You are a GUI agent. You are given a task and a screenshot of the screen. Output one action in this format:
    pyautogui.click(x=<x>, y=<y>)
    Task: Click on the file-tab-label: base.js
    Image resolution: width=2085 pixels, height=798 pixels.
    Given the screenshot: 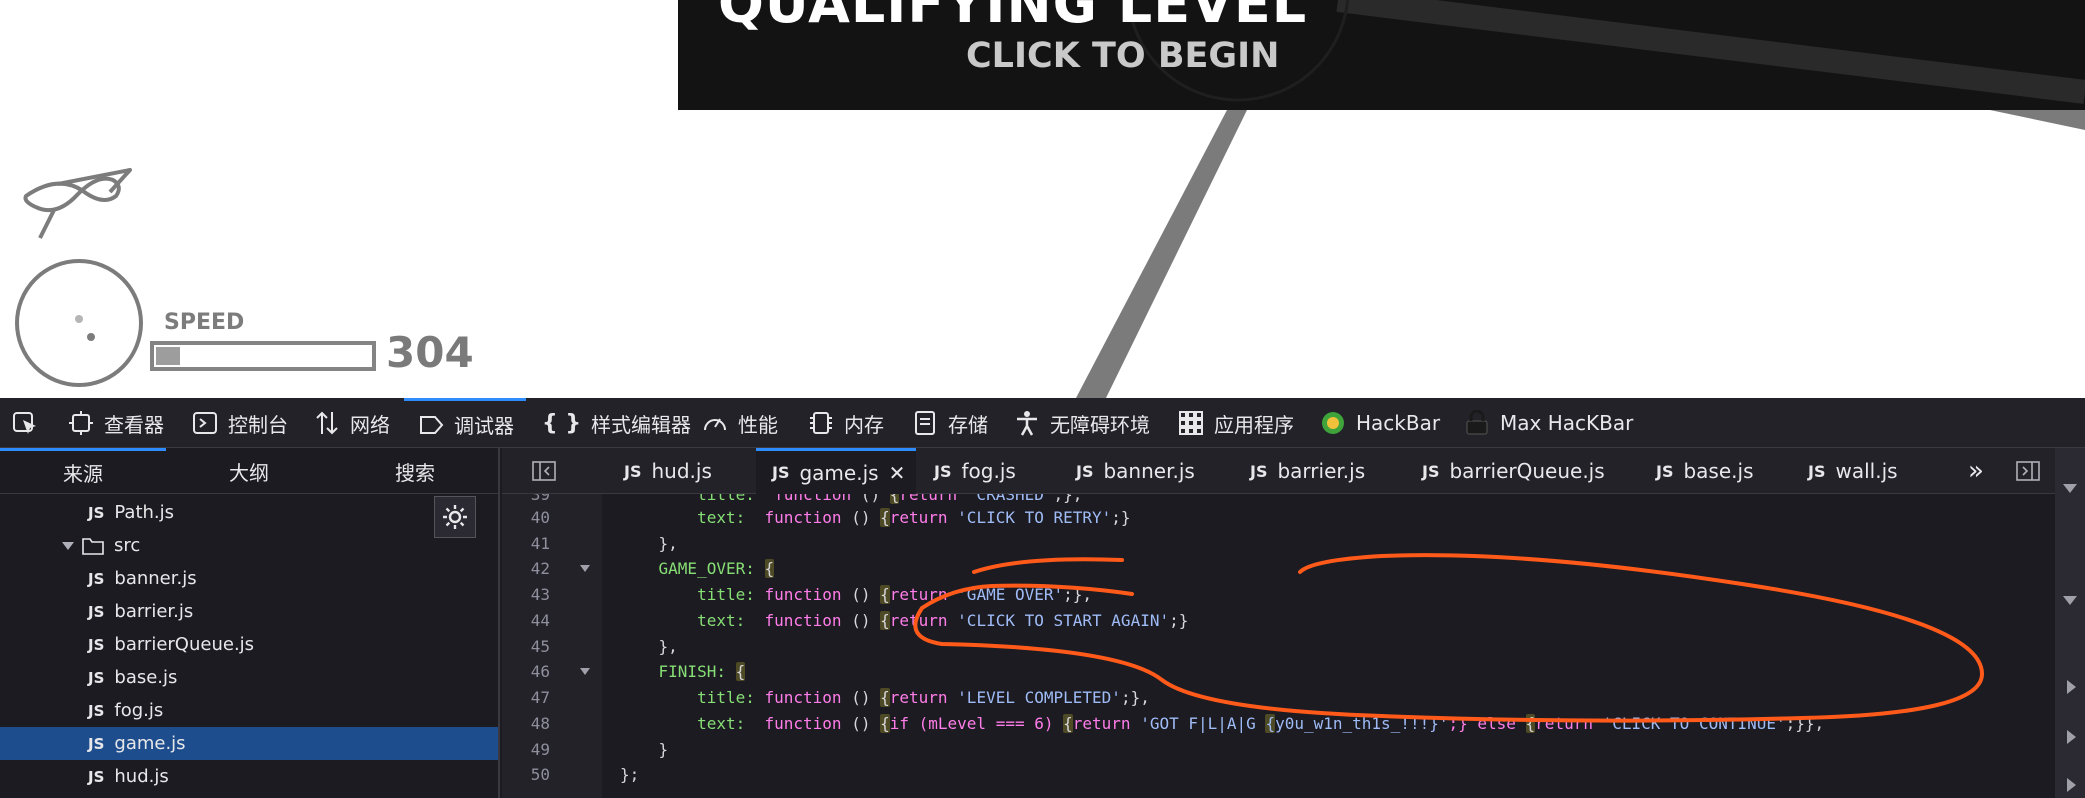 What is the action you would take?
    pyautogui.click(x=1718, y=471)
    